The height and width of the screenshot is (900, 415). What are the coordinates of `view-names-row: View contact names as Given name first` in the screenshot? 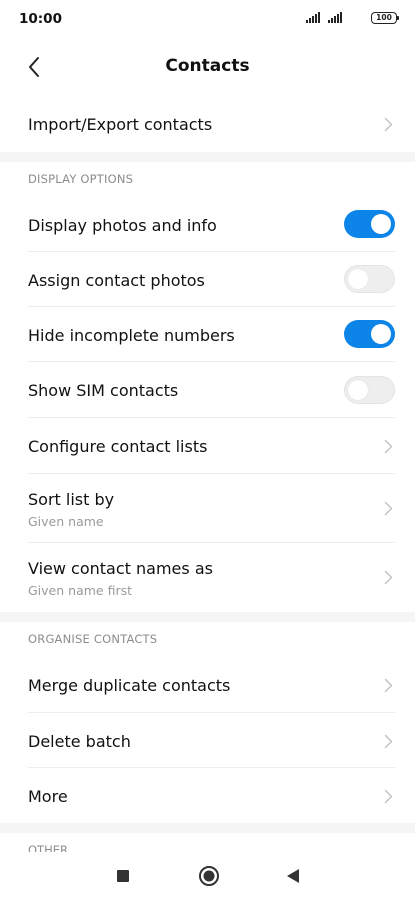 It's located at (207, 577).